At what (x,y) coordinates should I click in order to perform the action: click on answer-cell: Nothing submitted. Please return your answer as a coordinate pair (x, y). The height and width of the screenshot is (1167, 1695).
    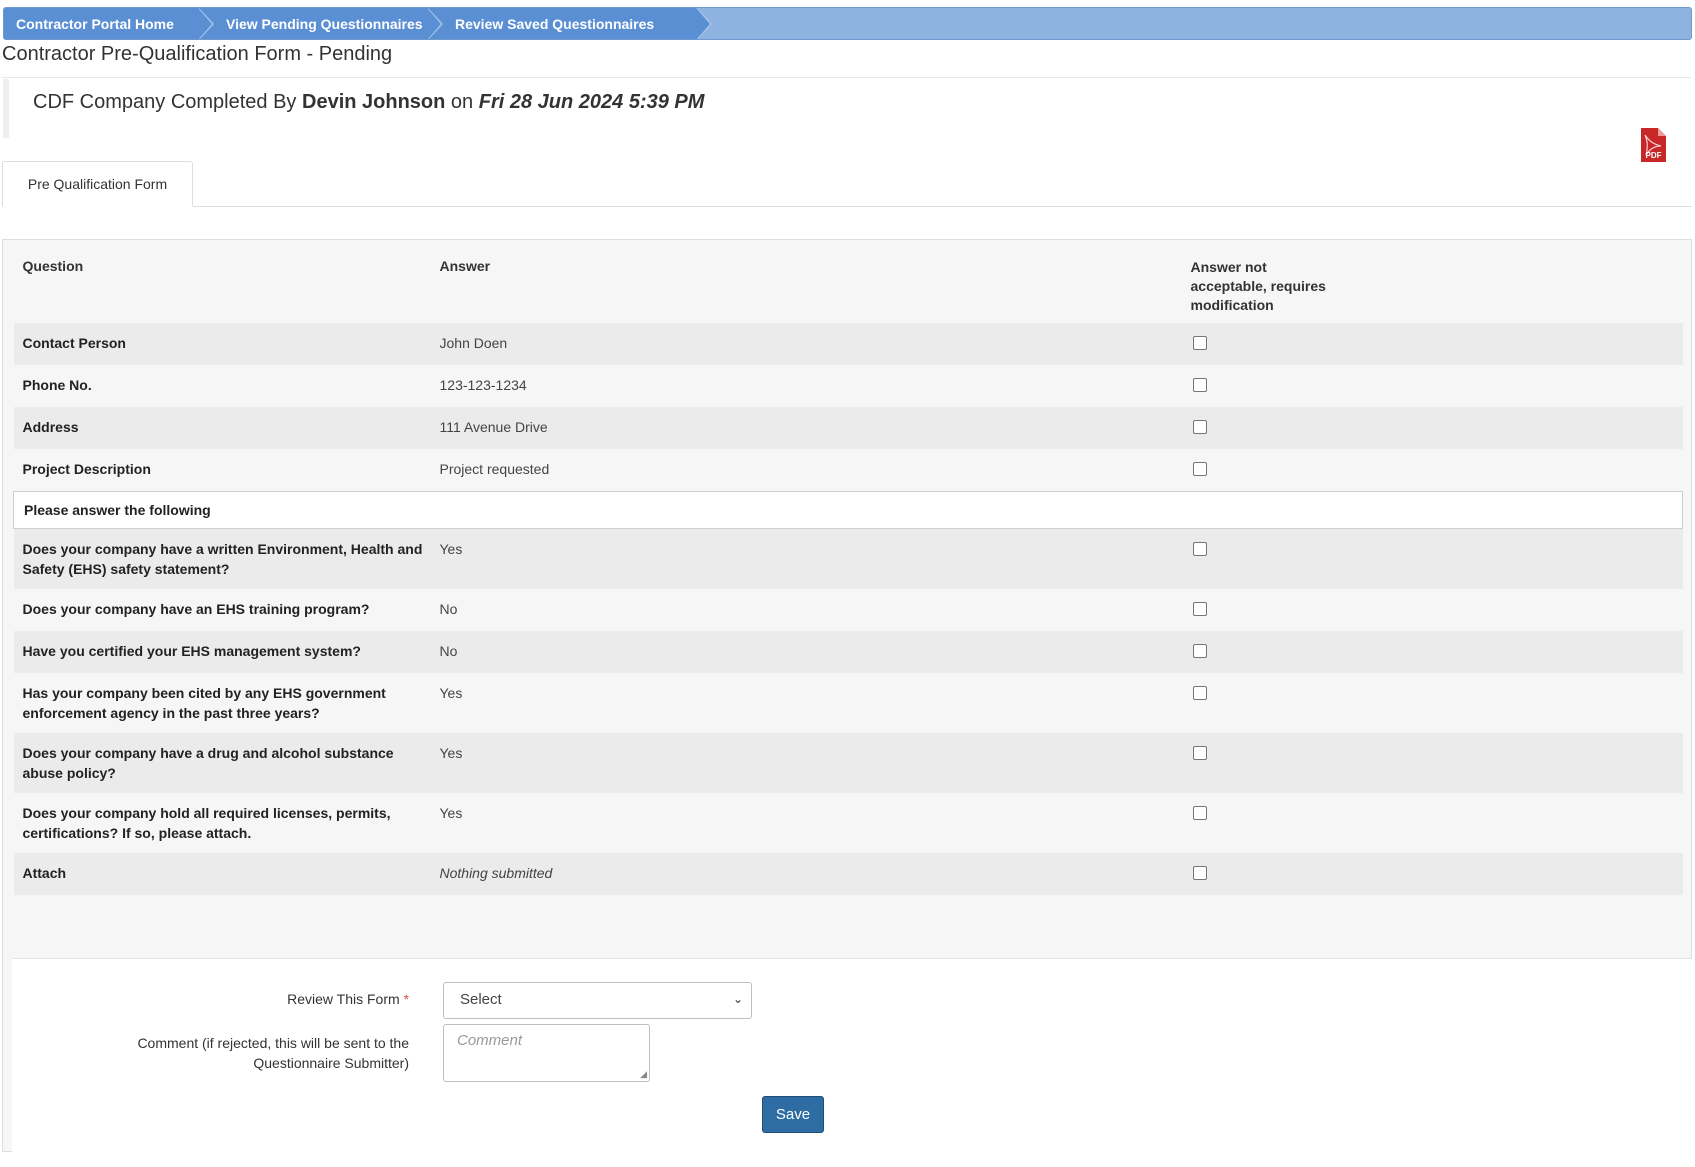
    Looking at the image, I should click on (806, 874).